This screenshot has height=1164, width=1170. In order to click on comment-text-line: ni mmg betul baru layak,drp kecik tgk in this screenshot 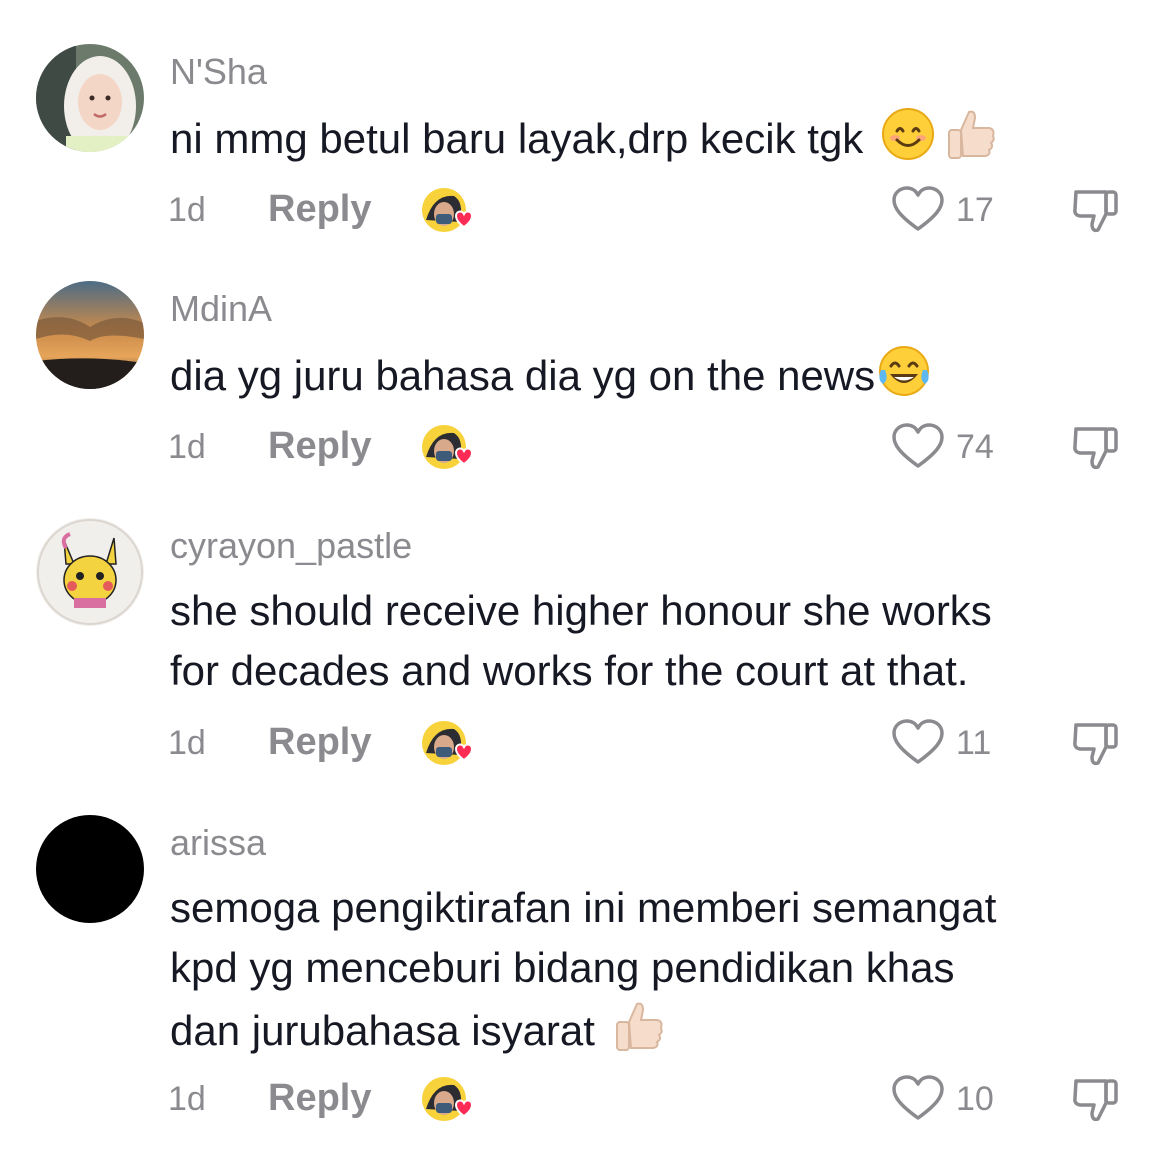, I will do `click(517, 139)`.